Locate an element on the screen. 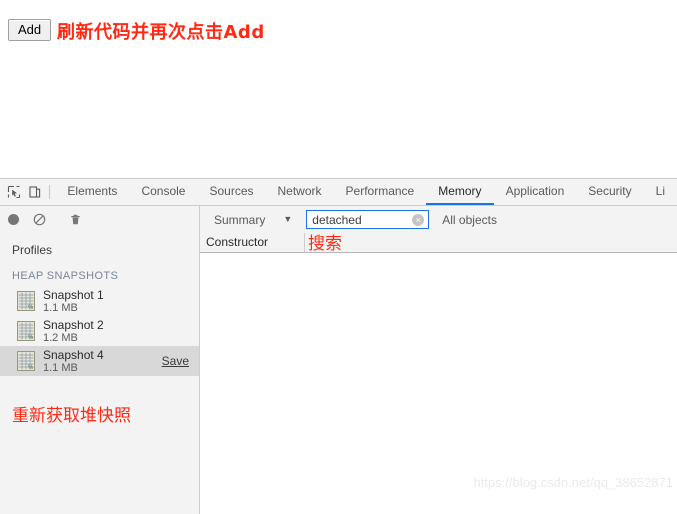 The image size is (677, 514). class-filter-wrapper: × is located at coordinates (368, 219).